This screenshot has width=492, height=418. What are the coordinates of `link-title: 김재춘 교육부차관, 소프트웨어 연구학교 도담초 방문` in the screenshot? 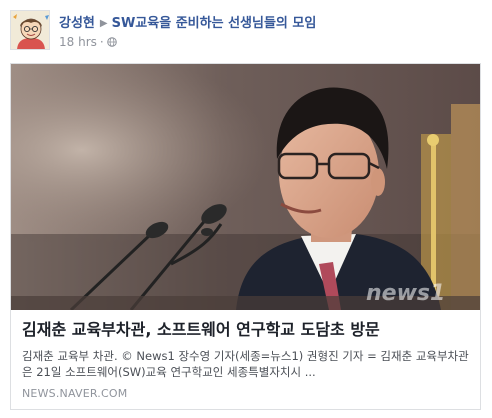 It's located at (245, 330).